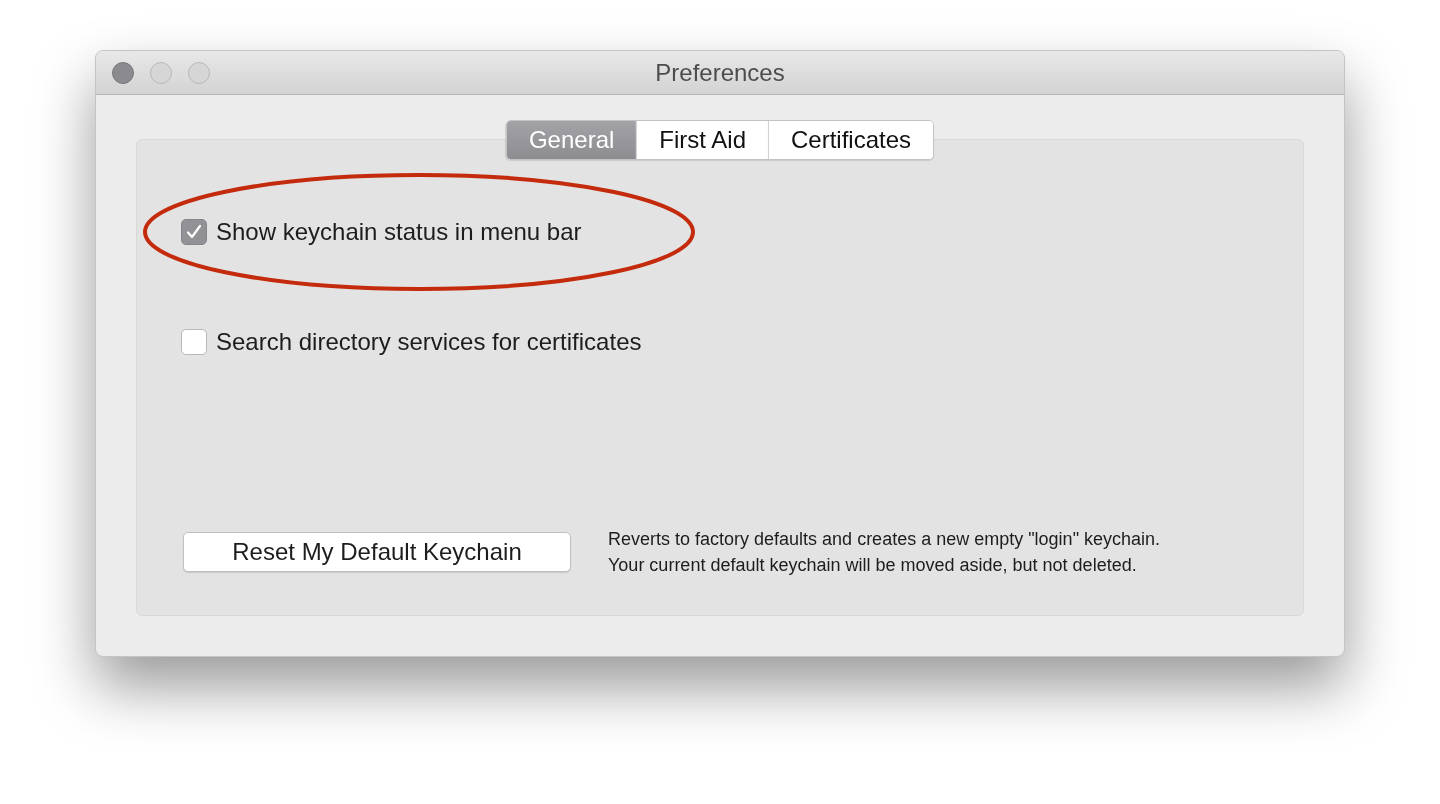 This screenshot has width=1440, height=804. Describe the element at coordinates (702, 140) in the screenshot. I see `tab: First Aid` at that location.